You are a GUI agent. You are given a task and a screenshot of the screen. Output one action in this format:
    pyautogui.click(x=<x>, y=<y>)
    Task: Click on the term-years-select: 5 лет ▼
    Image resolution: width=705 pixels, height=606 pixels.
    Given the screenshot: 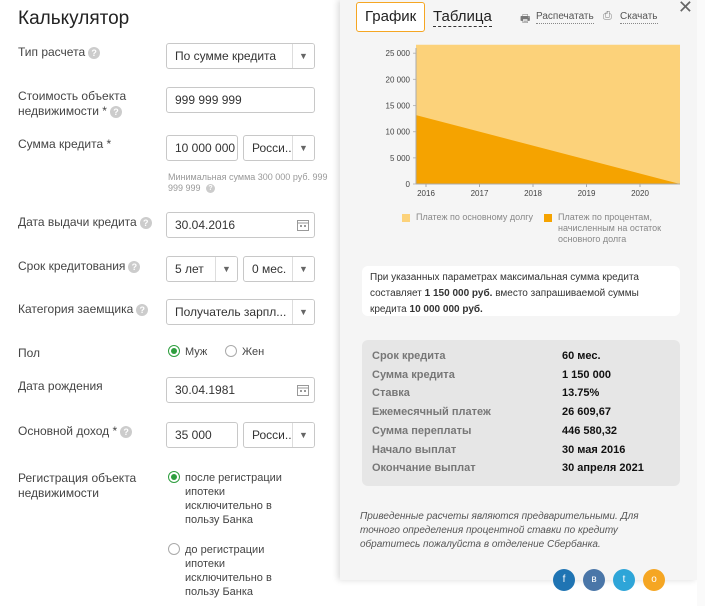 What is the action you would take?
    pyautogui.click(x=202, y=269)
    